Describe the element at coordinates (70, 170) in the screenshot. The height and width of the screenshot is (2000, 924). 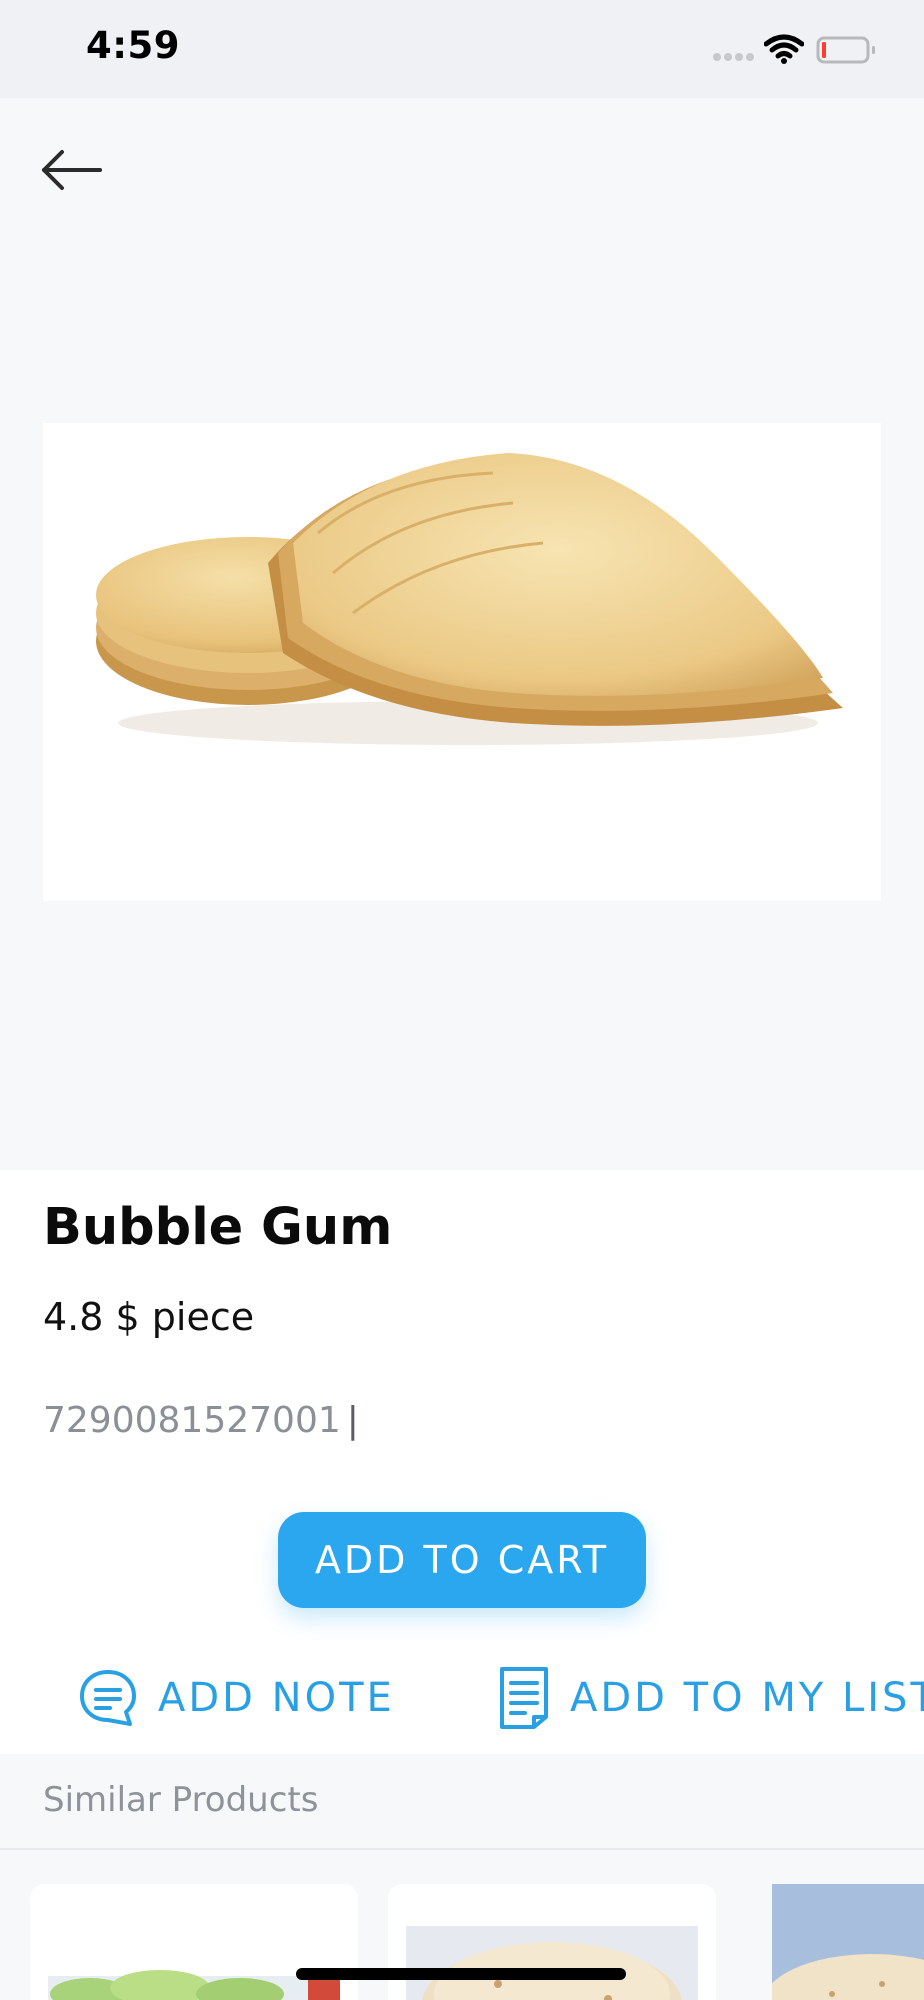
I see `back-arrow-icon` at that location.